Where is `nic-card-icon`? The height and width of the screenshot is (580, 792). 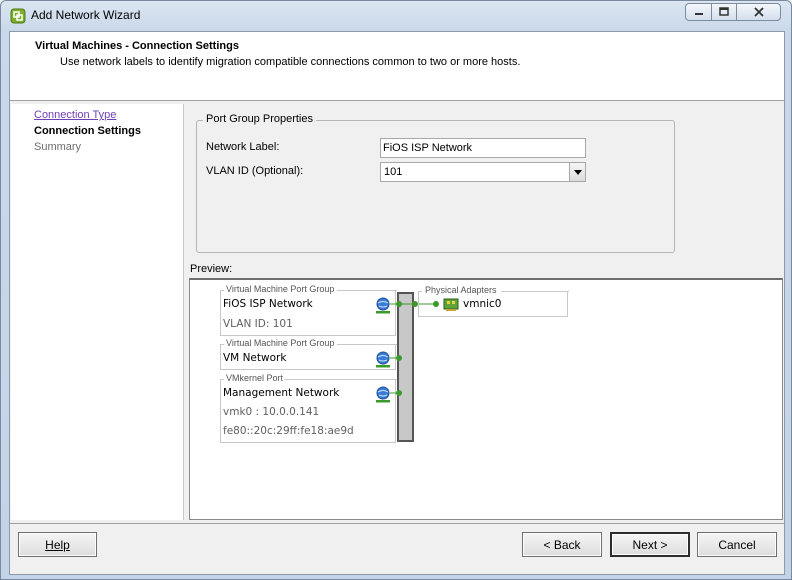
nic-card-icon is located at coordinates (451, 304).